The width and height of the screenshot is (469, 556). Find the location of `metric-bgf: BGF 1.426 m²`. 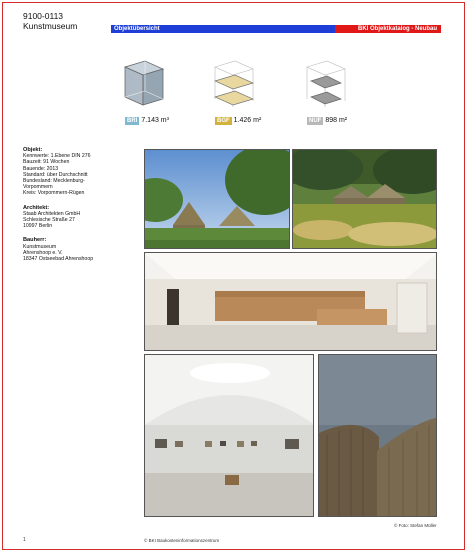

metric-bgf: BGF 1.426 m² is located at coordinates (251, 93).